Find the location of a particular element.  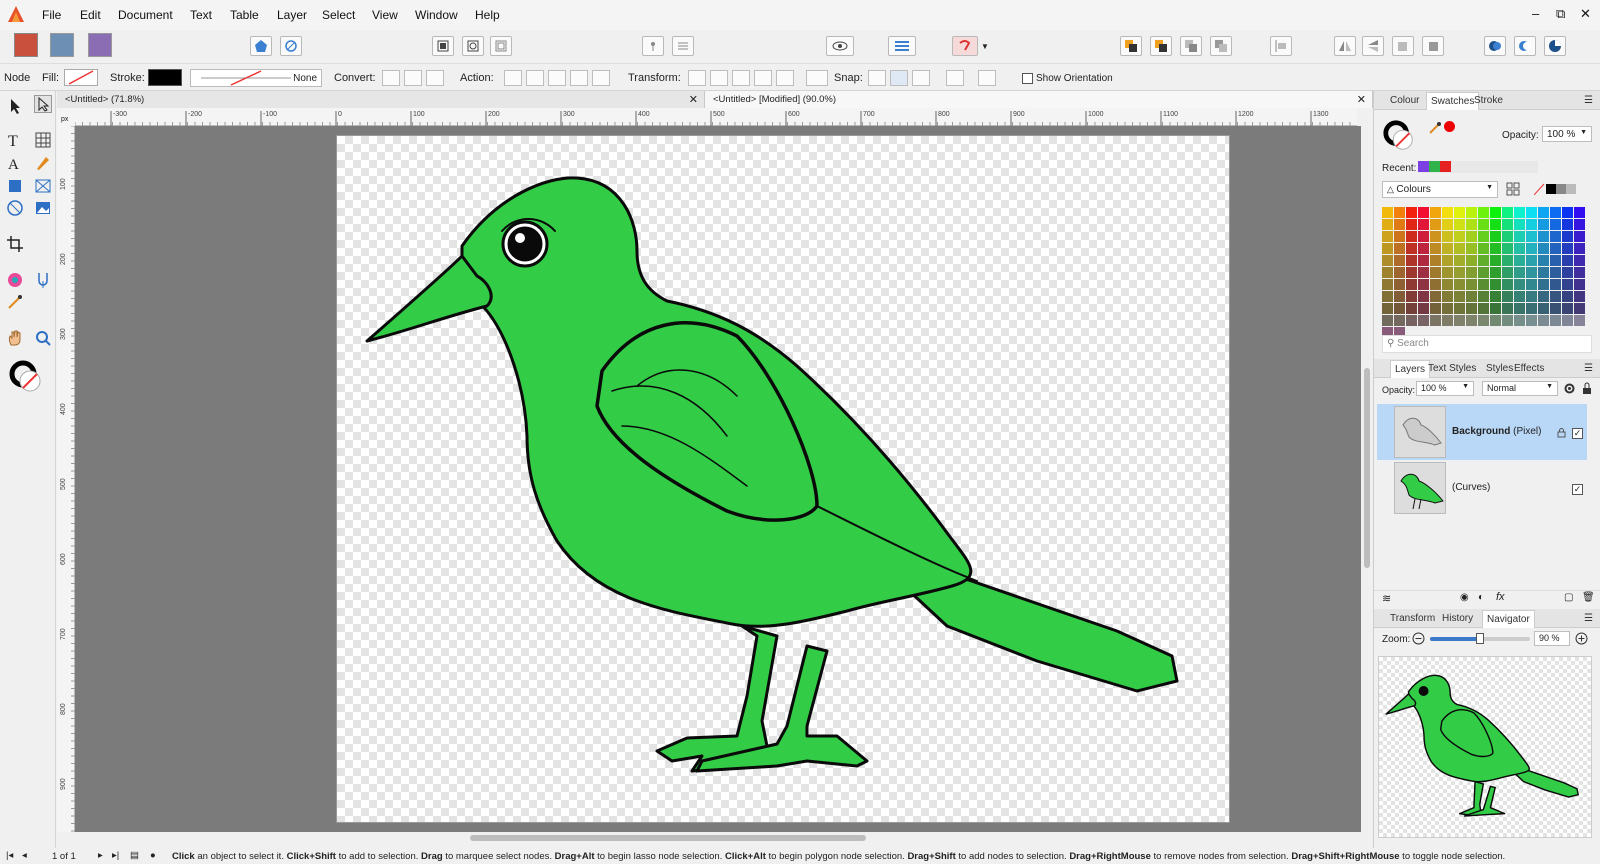

menu-item-layer: Layer is located at coordinates (292, 15).